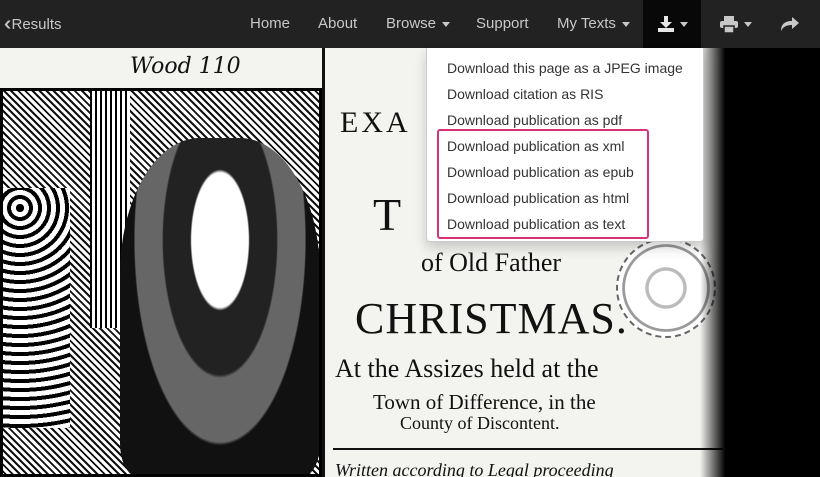  Describe the element at coordinates (528, 449) in the screenshot. I see `rule-line` at that location.